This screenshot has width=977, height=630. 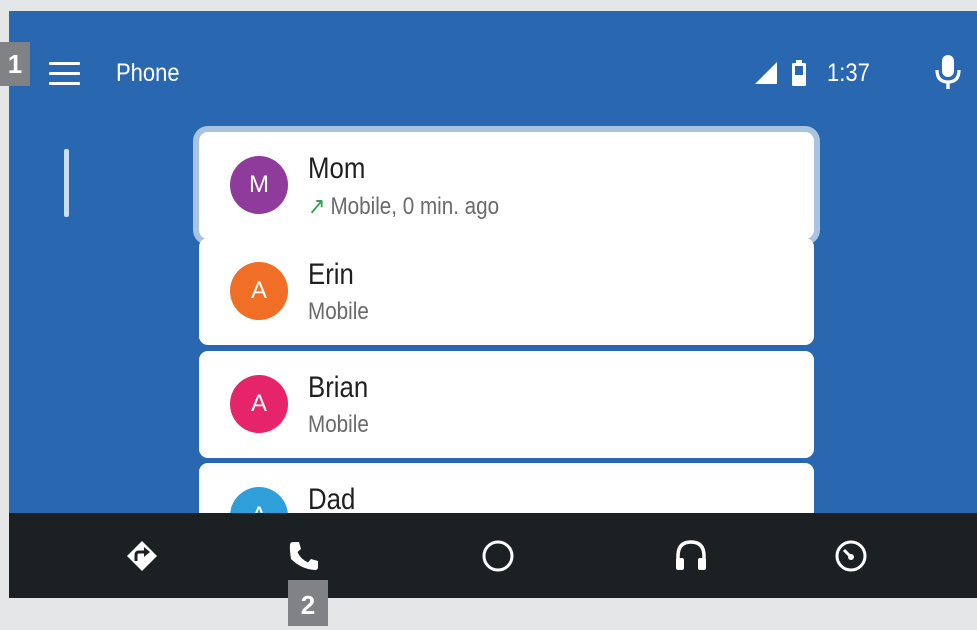 What do you see at coordinates (317, 206) in the screenshot?
I see `outgoing-call-icon: ↗` at bounding box center [317, 206].